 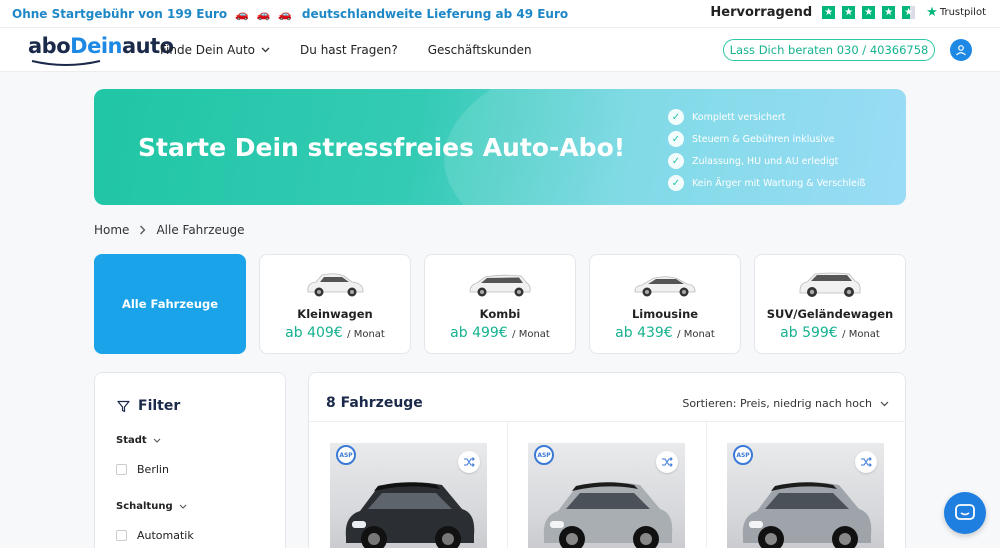 What do you see at coordinates (500, 314) in the screenshot?
I see `category-name: Kombi` at bounding box center [500, 314].